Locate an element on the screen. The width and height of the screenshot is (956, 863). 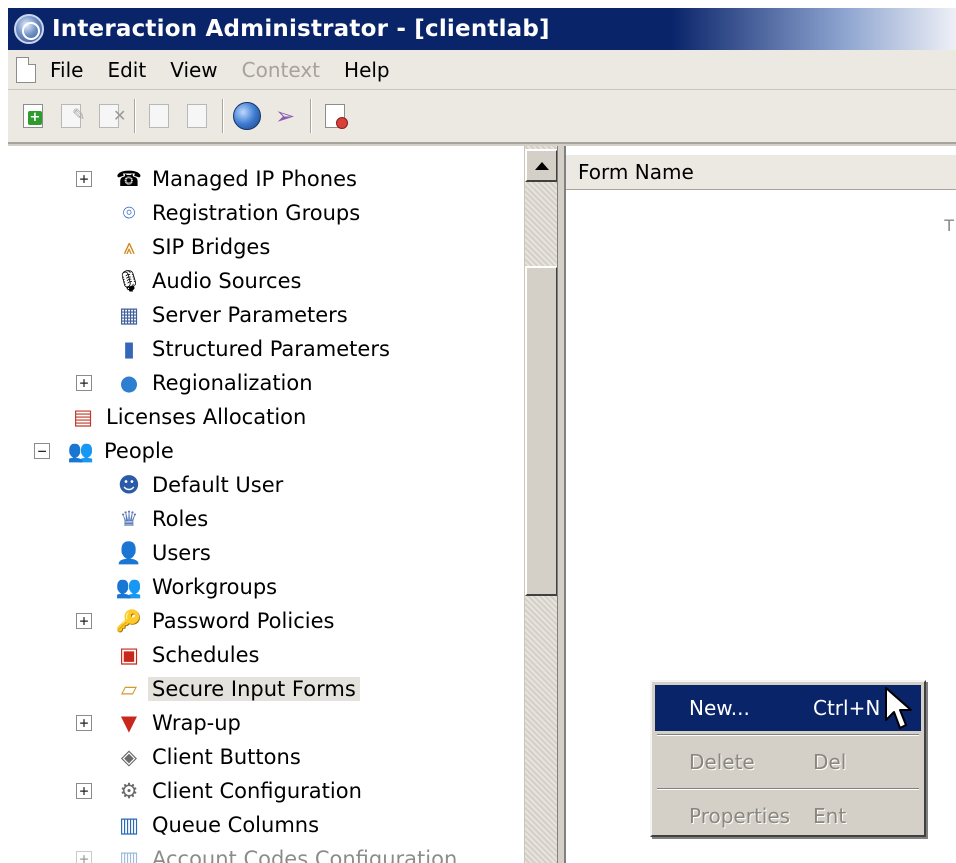
globe-icon: ● is located at coordinates (129, 383).